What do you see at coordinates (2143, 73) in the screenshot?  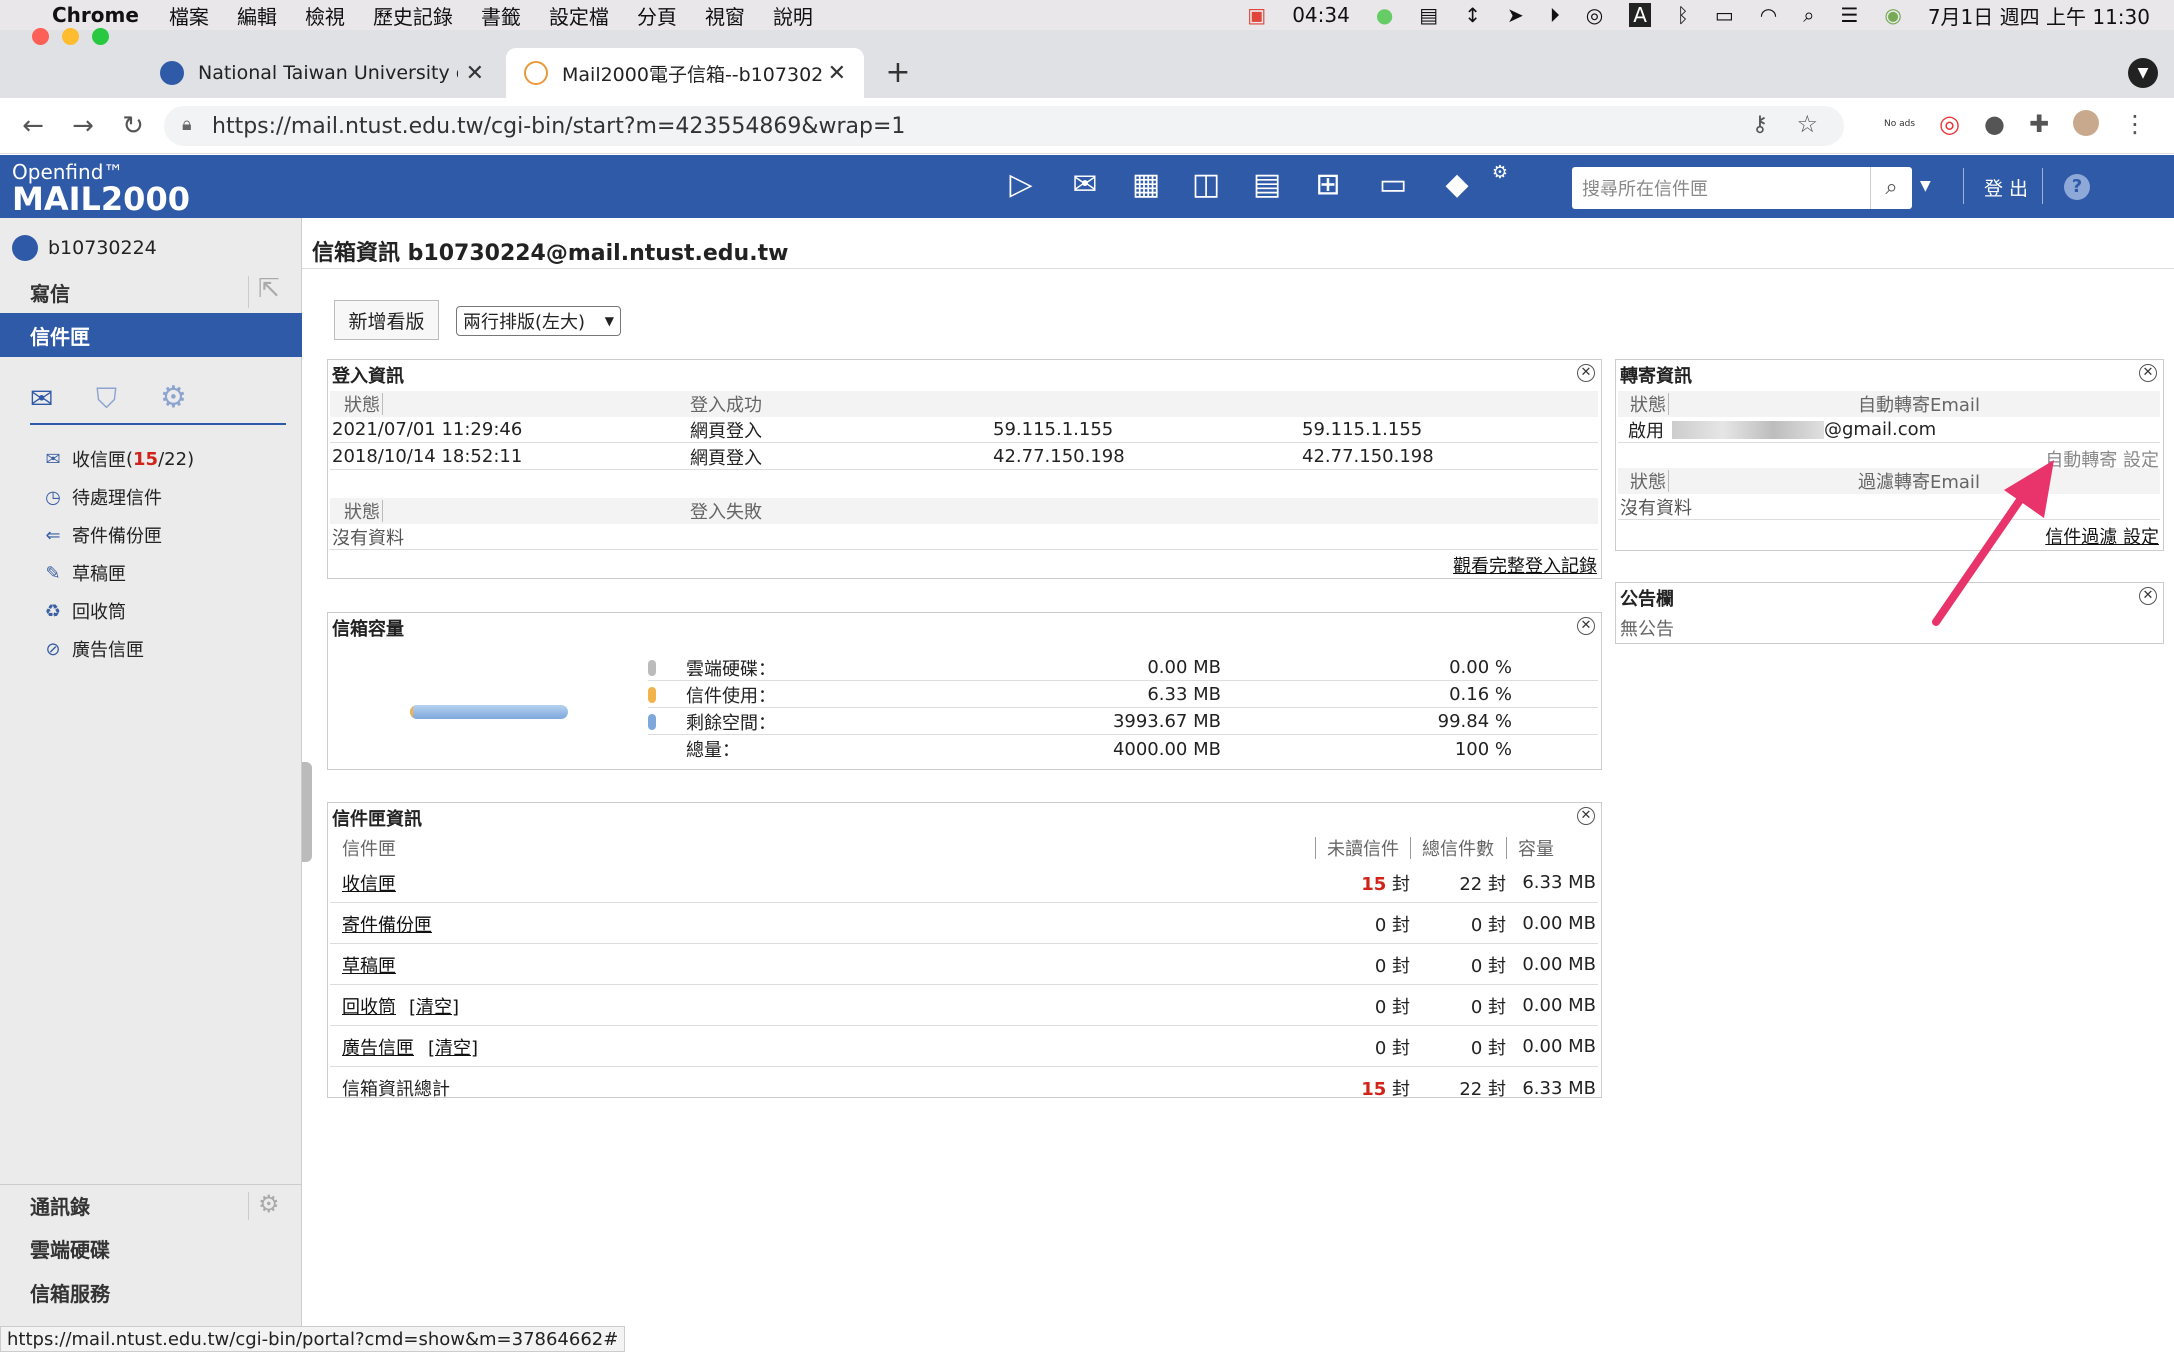 I see `tab-search-icon: ▼` at bounding box center [2143, 73].